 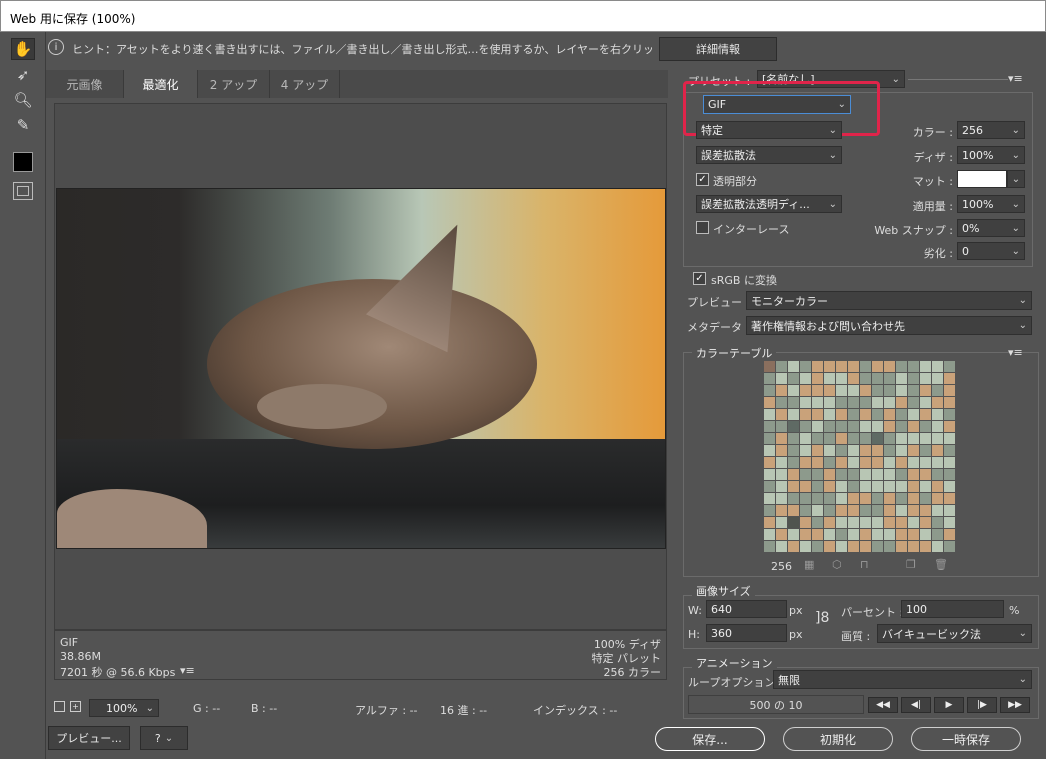 What do you see at coordinates (23, 49) in the screenshot?
I see `hand-tool-icon: ✋` at bounding box center [23, 49].